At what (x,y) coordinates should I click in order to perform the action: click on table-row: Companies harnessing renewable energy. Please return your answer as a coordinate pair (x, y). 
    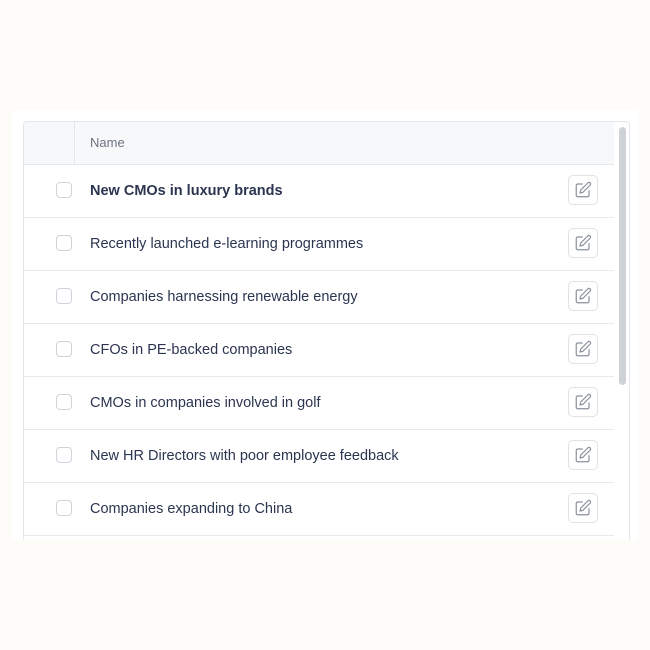
    Looking at the image, I should click on (319, 297).